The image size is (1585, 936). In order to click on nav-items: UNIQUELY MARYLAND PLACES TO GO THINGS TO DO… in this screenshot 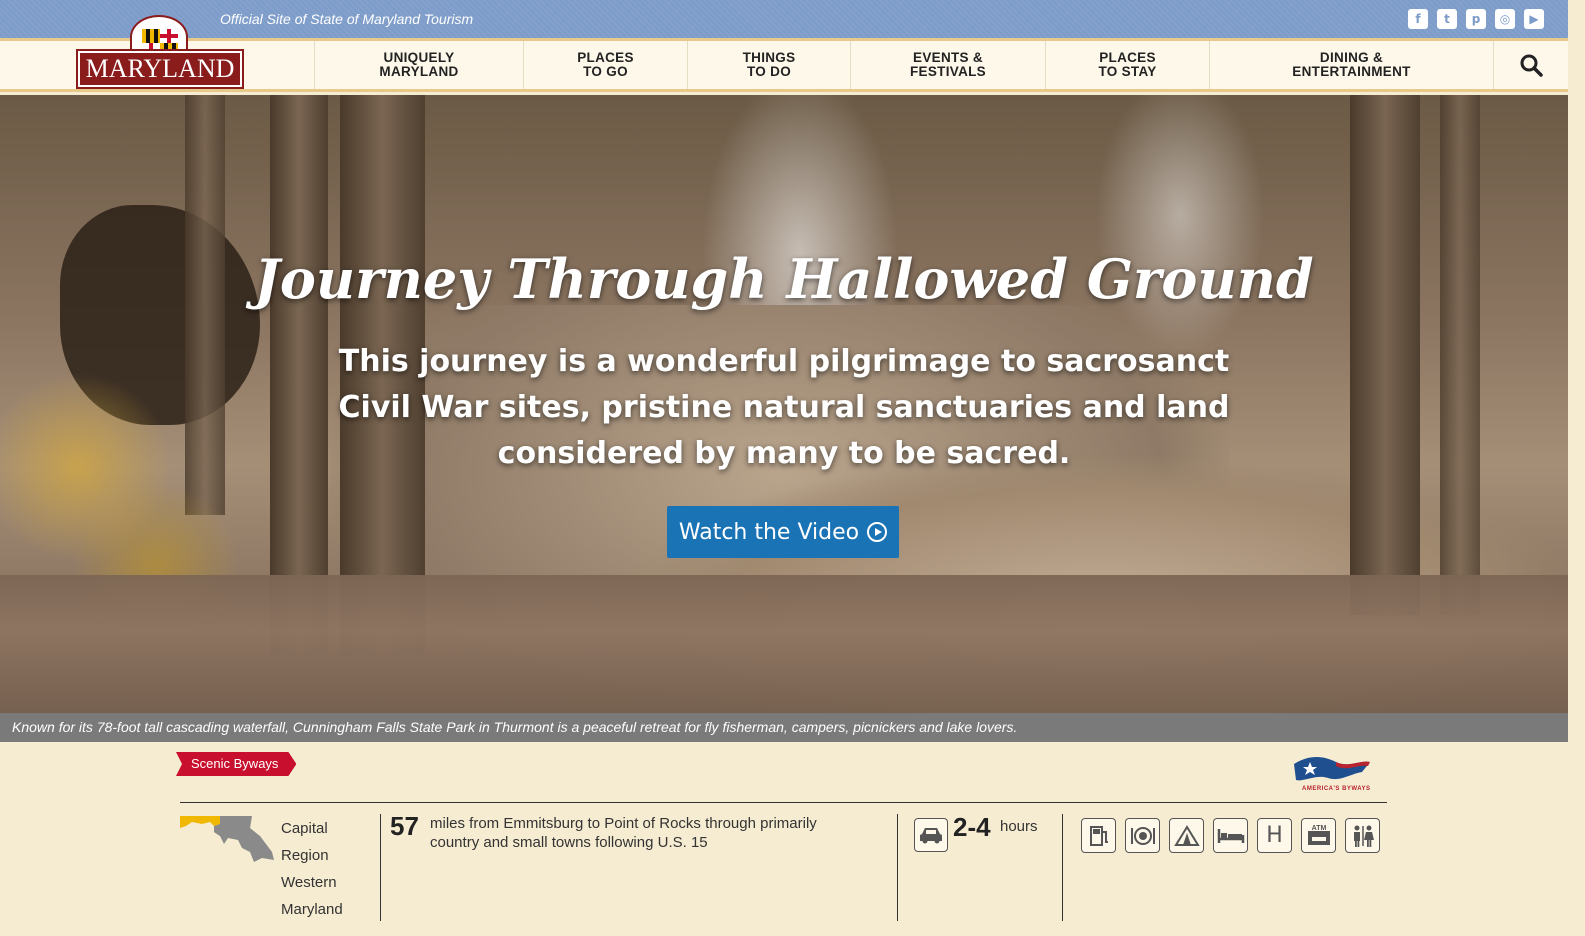, I will do `click(903, 65)`.